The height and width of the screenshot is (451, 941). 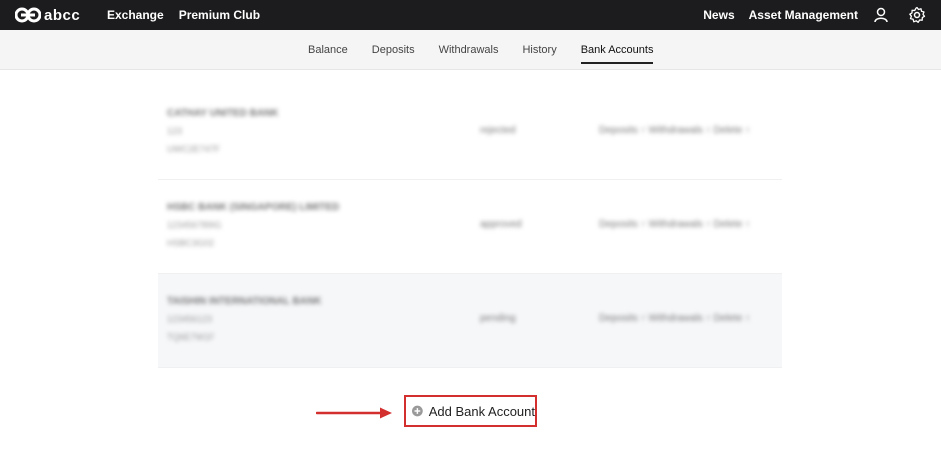 What do you see at coordinates (803, 15) in the screenshot?
I see `nav-asset-management: Asset Management` at bounding box center [803, 15].